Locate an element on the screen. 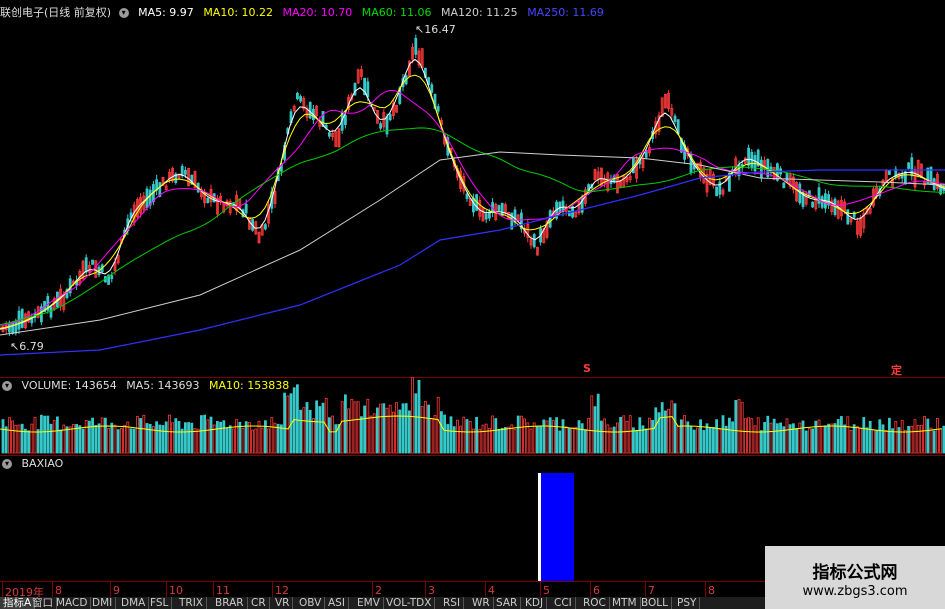  axis-tick-label: 5 is located at coordinates (546, 590).